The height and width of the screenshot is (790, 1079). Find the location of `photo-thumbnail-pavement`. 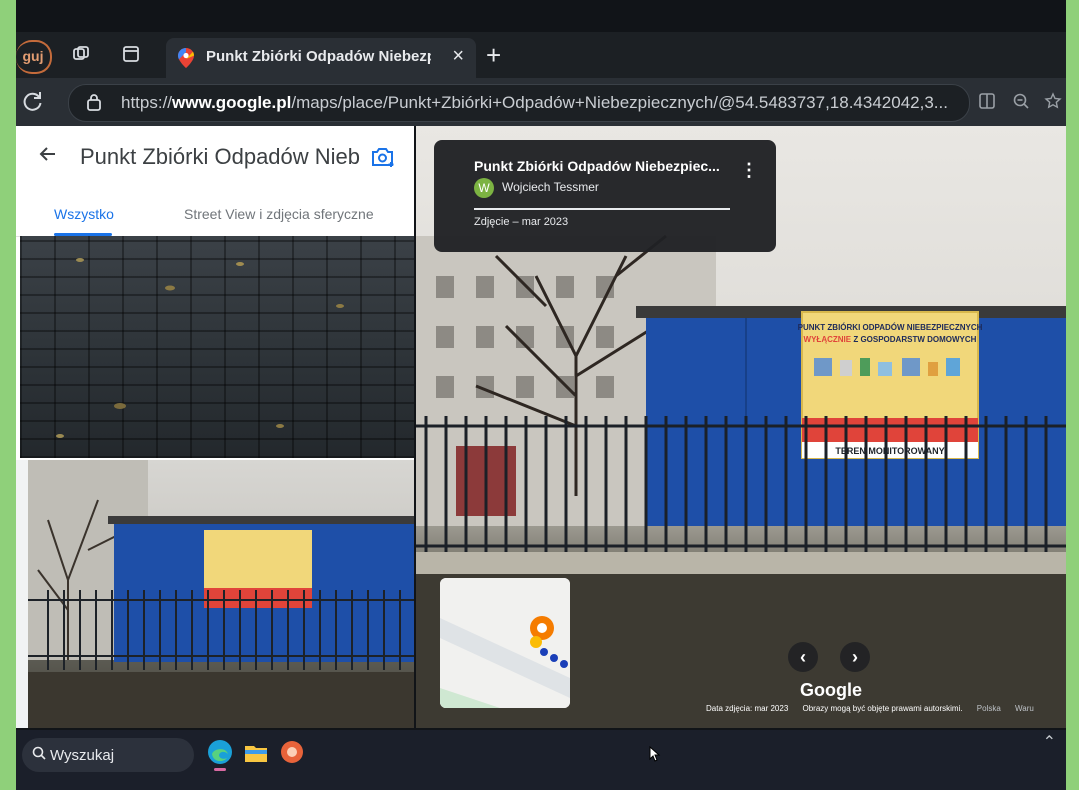

photo-thumbnail-pavement is located at coordinates (217, 347).